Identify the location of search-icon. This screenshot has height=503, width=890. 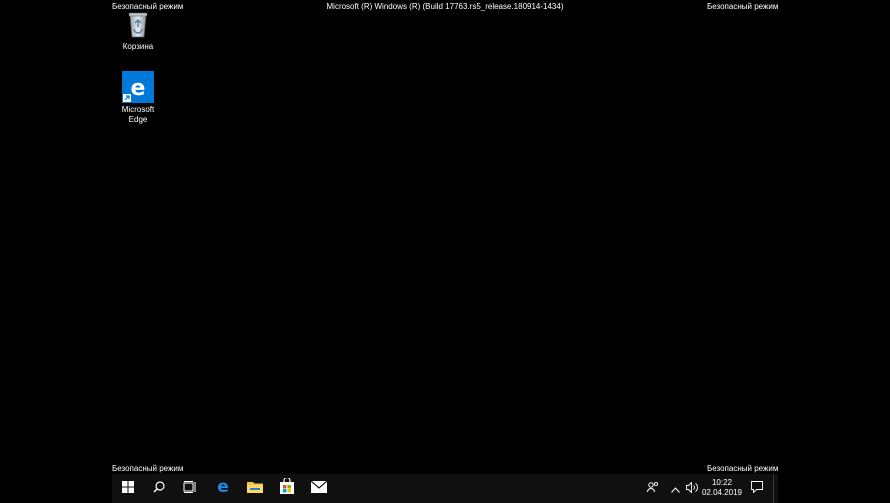
(159, 489).